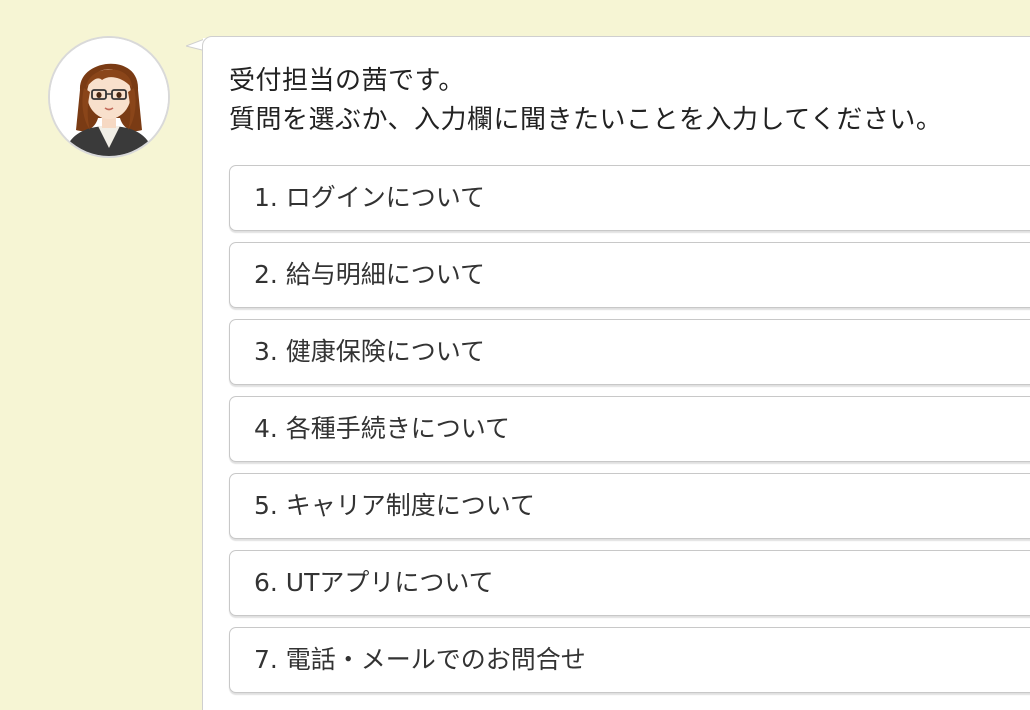 The width and height of the screenshot is (1030, 710). I want to click on option-label: 5. キャリア制度について, so click(395, 505).